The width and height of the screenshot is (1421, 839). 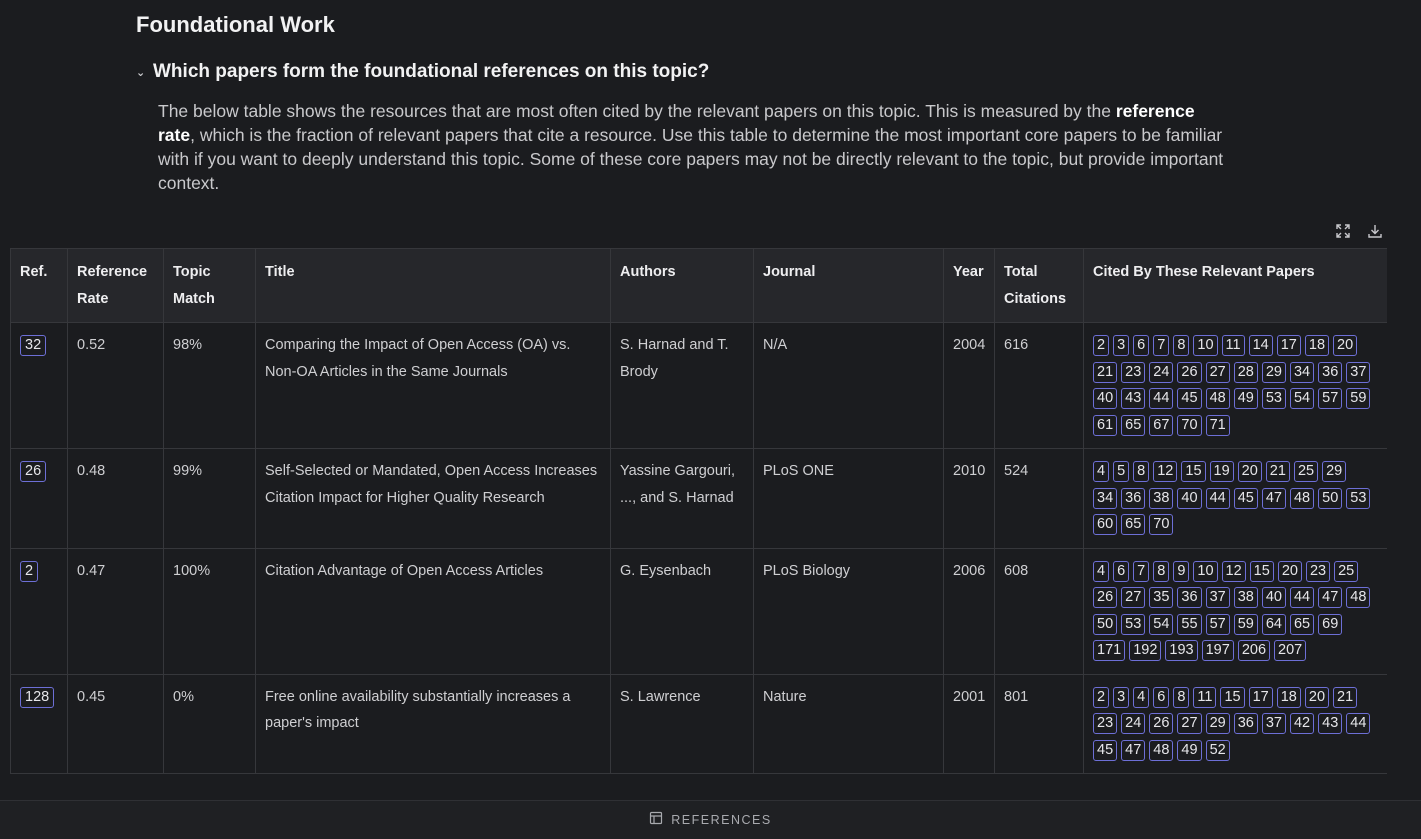 What do you see at coordinates (33, 471) in the screenshot?
I see `ref-badge: 26` at bounding box center [33, 471].